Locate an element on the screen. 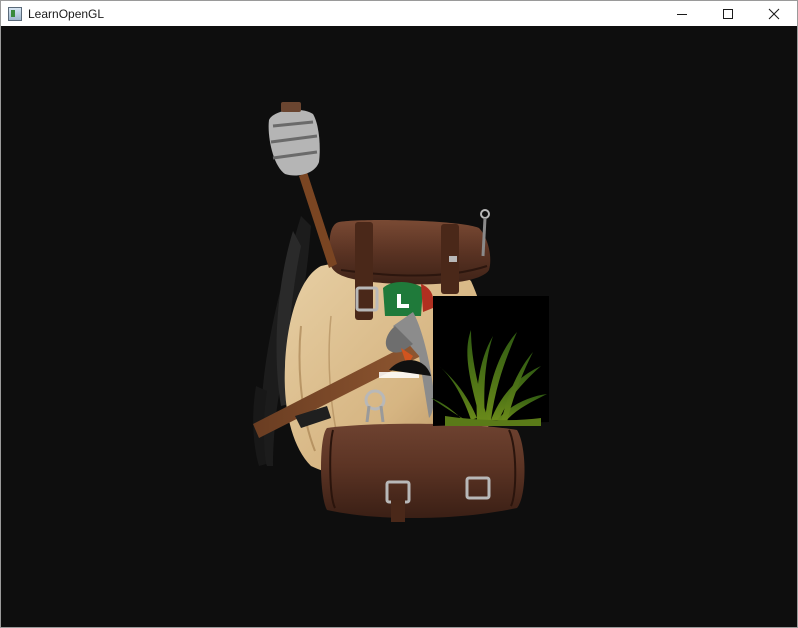 This screenshot has height=628, width=798. close-icon is located at coordinates (774, 13).